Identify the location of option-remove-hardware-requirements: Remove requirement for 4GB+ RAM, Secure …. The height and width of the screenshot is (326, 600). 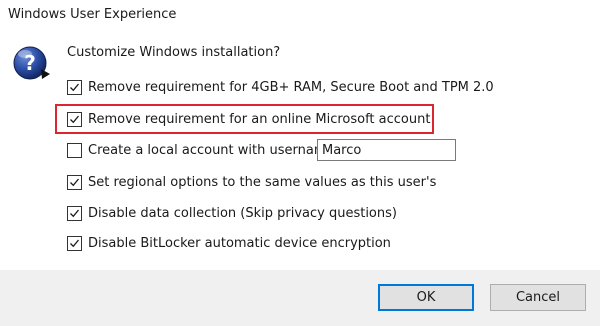
(280, 87).